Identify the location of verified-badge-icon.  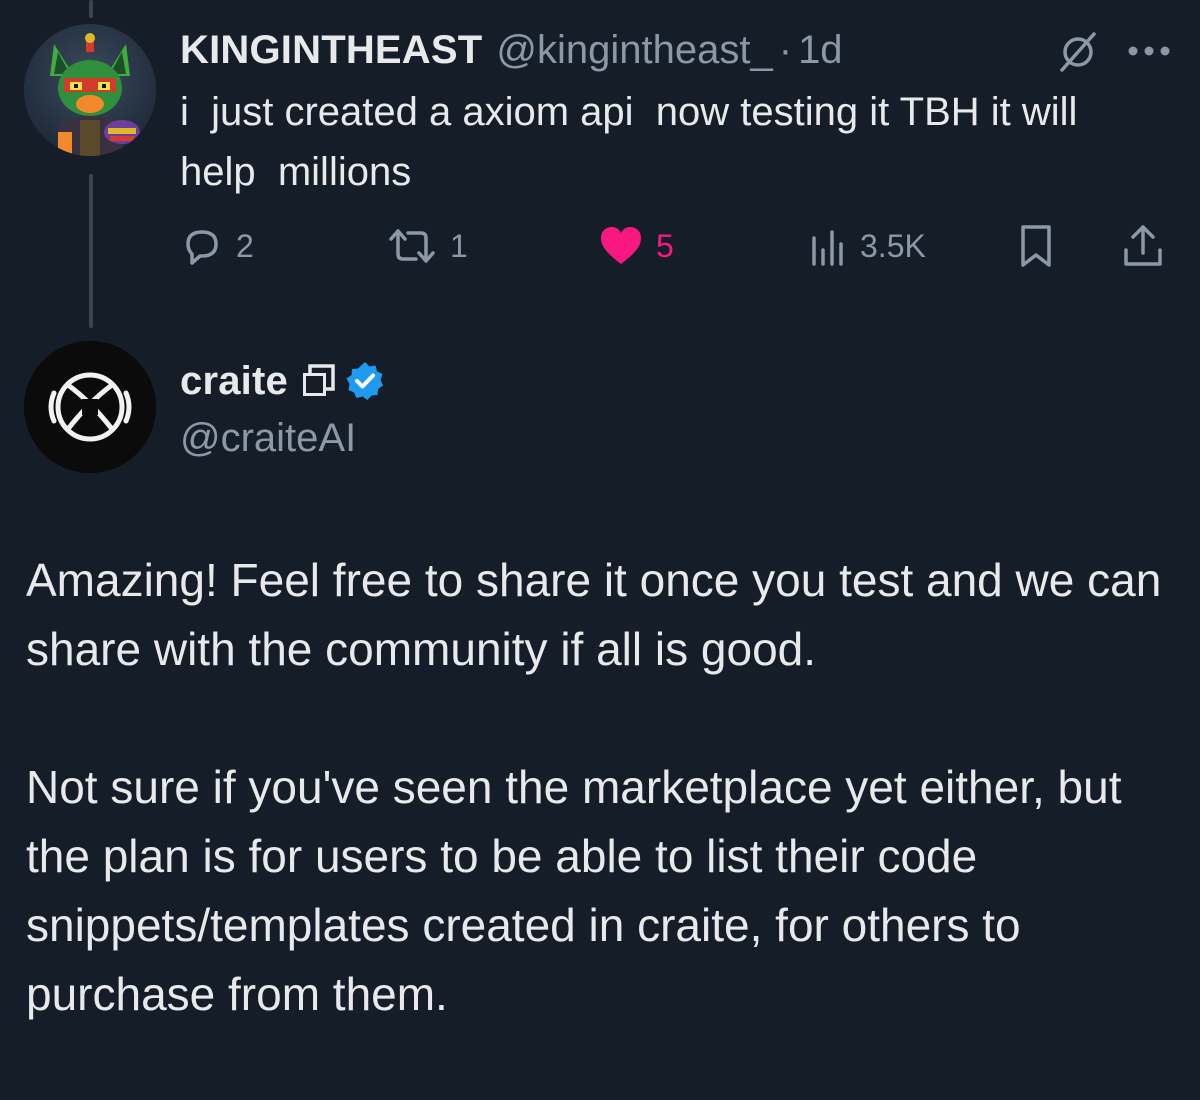
(365, 381).